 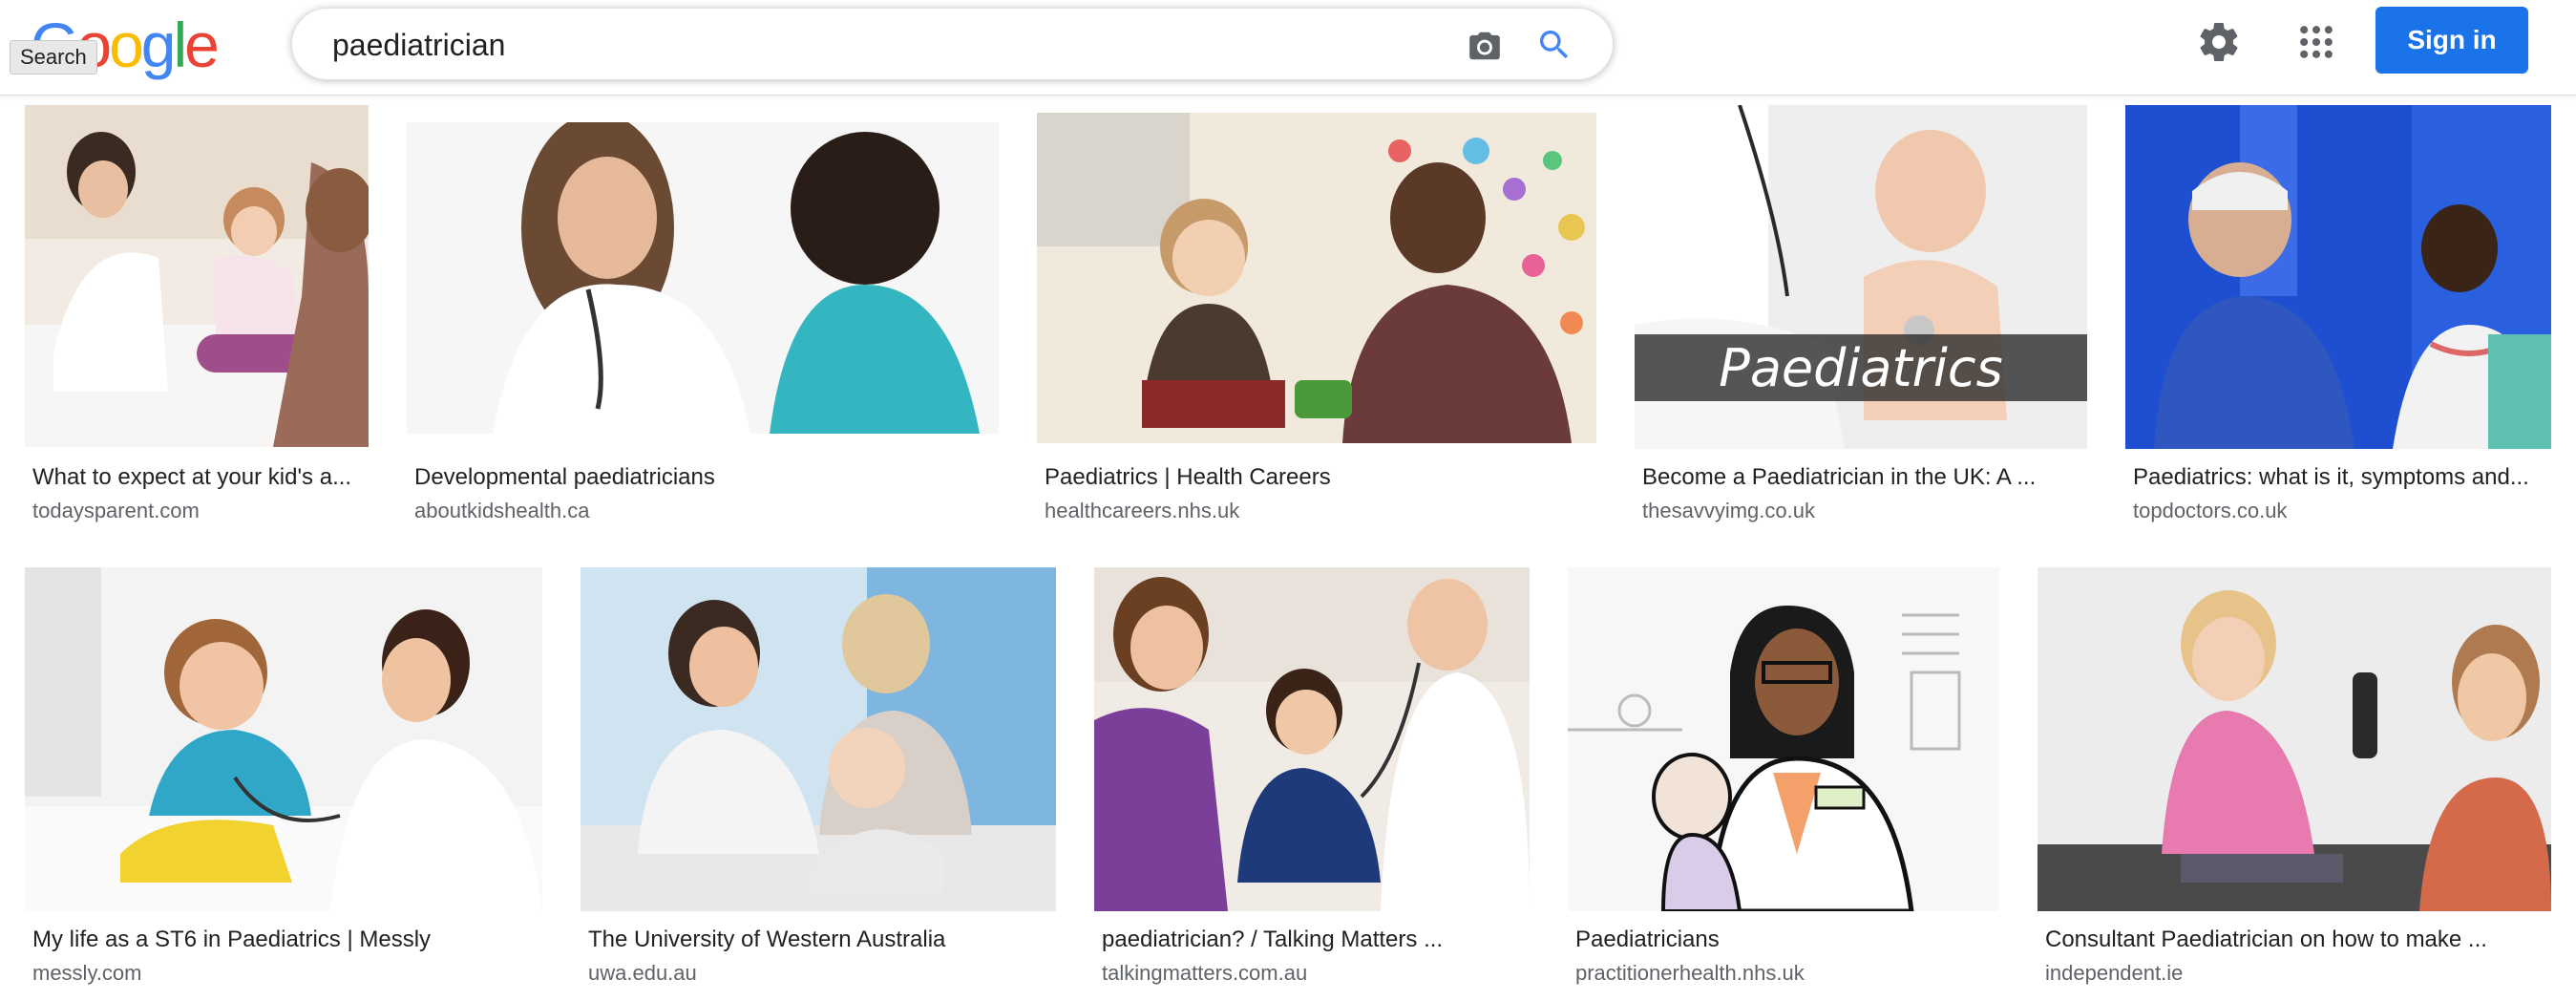 I want to click on search-icon, so click(x=1554, y=45).